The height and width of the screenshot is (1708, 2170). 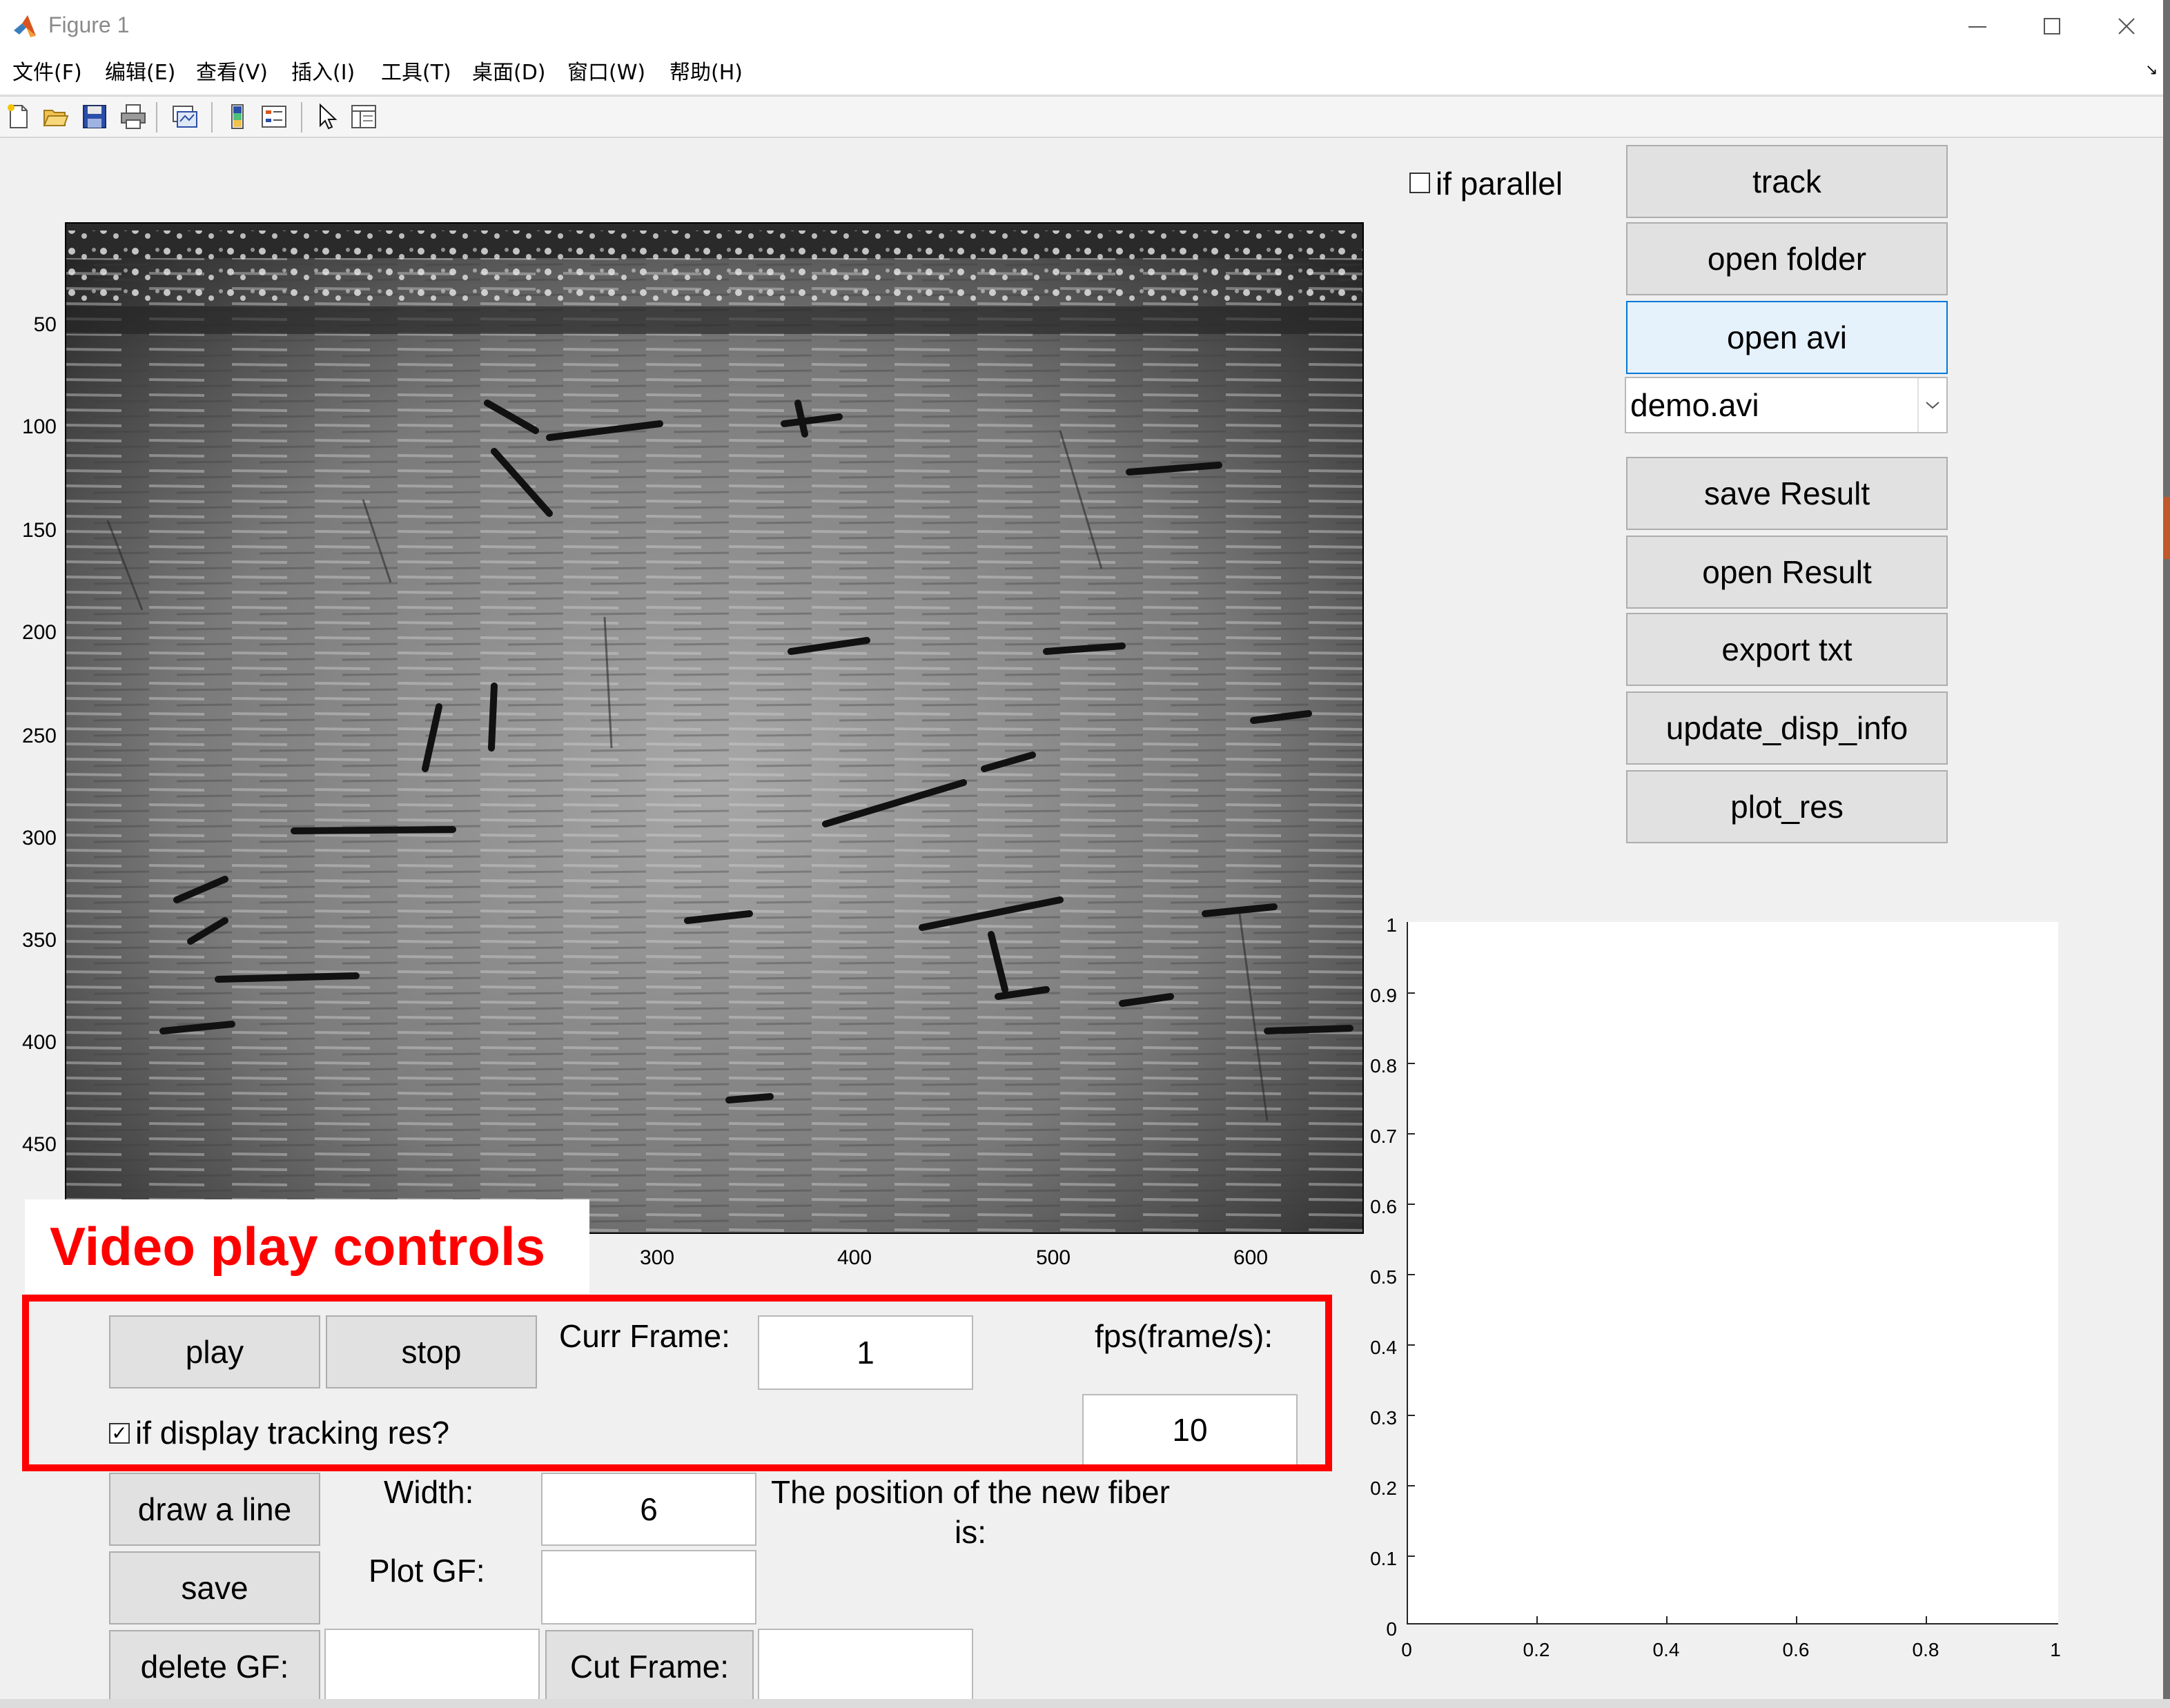 I want to click on parallel-checkbox, so click(x=1420, y=183).